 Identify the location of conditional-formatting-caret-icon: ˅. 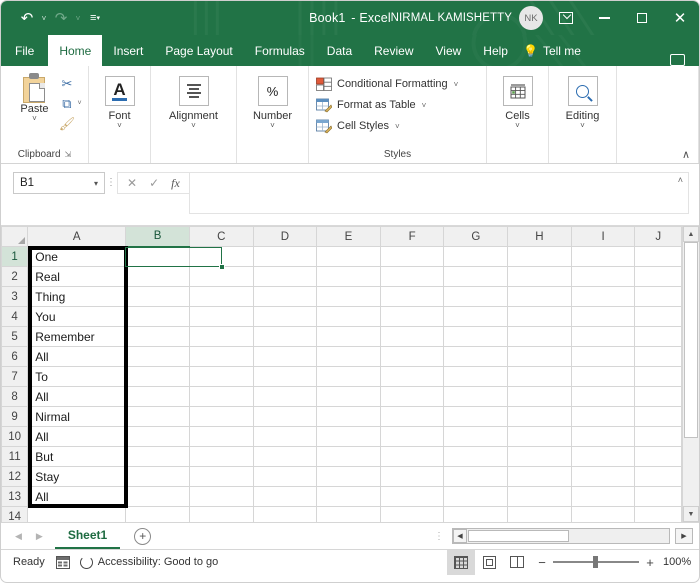
(456, 84).